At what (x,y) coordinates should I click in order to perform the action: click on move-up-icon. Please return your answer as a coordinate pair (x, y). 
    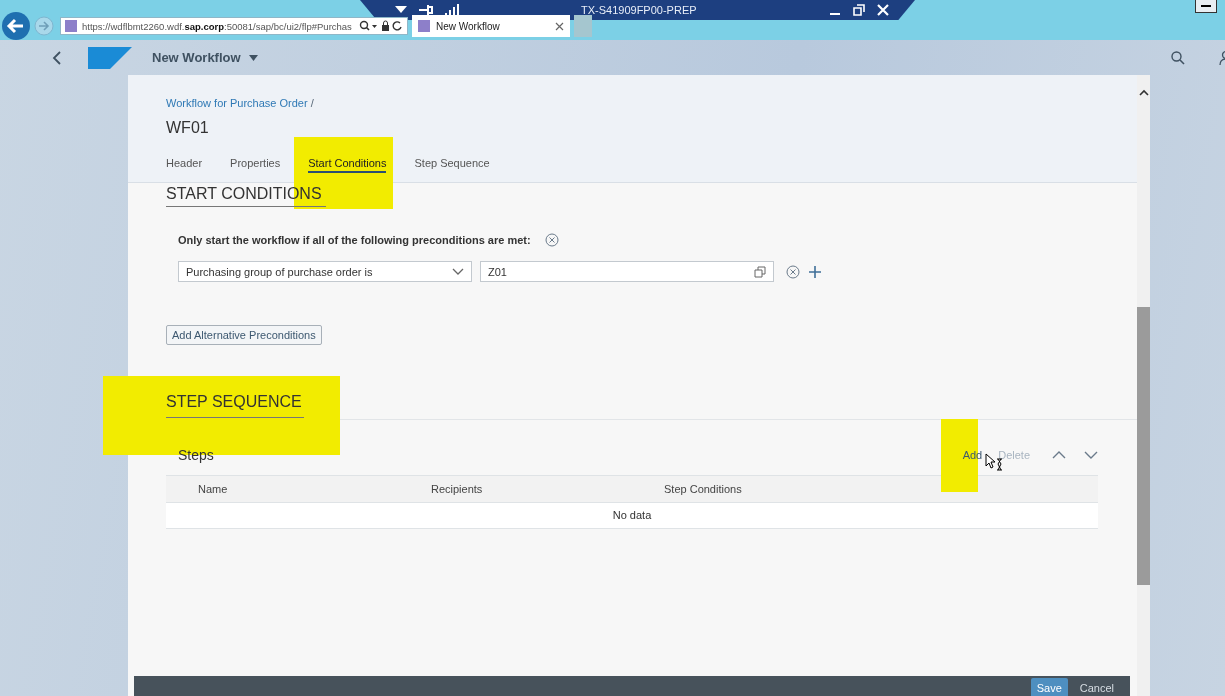
    Looking at the image, I should click on (1059, 455).